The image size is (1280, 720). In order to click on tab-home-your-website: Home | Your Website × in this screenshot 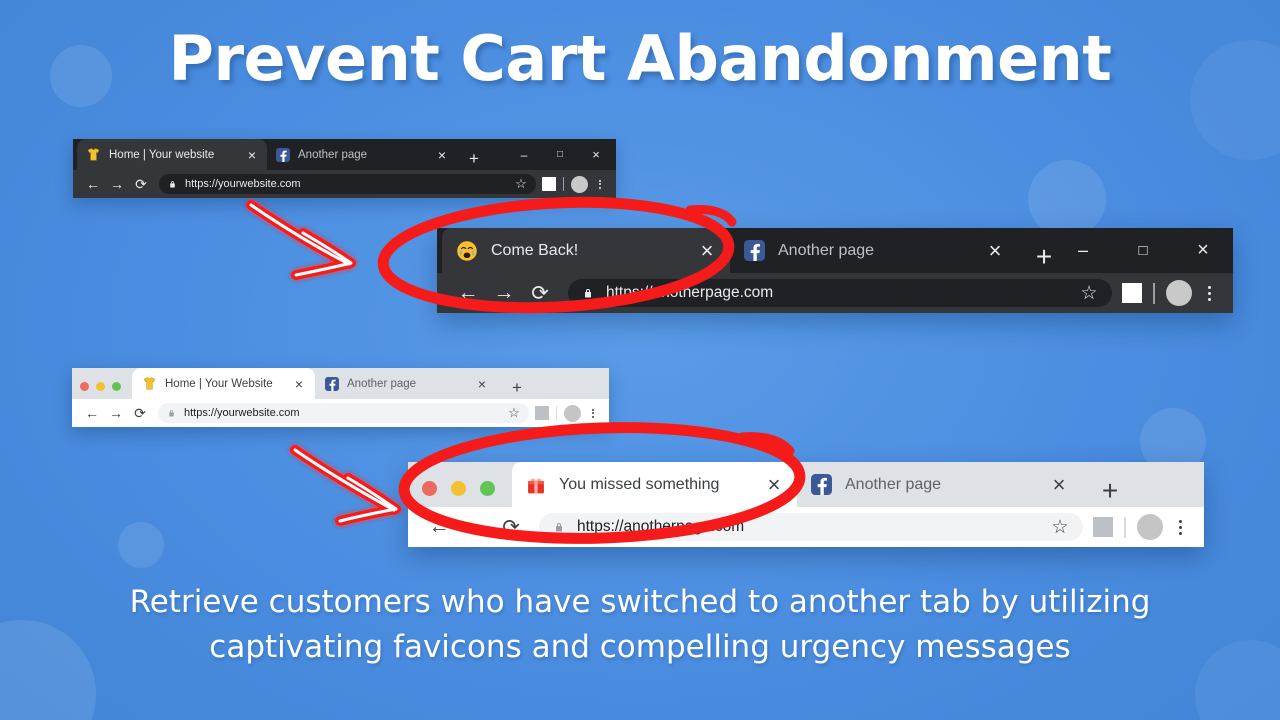, I will do `click(223, 383)`.